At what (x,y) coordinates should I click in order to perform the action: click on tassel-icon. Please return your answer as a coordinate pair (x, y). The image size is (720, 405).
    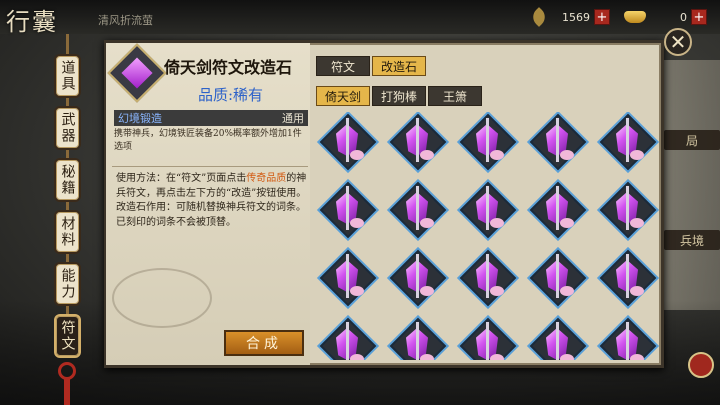
    Looking at the image, I should click on (67, 391).